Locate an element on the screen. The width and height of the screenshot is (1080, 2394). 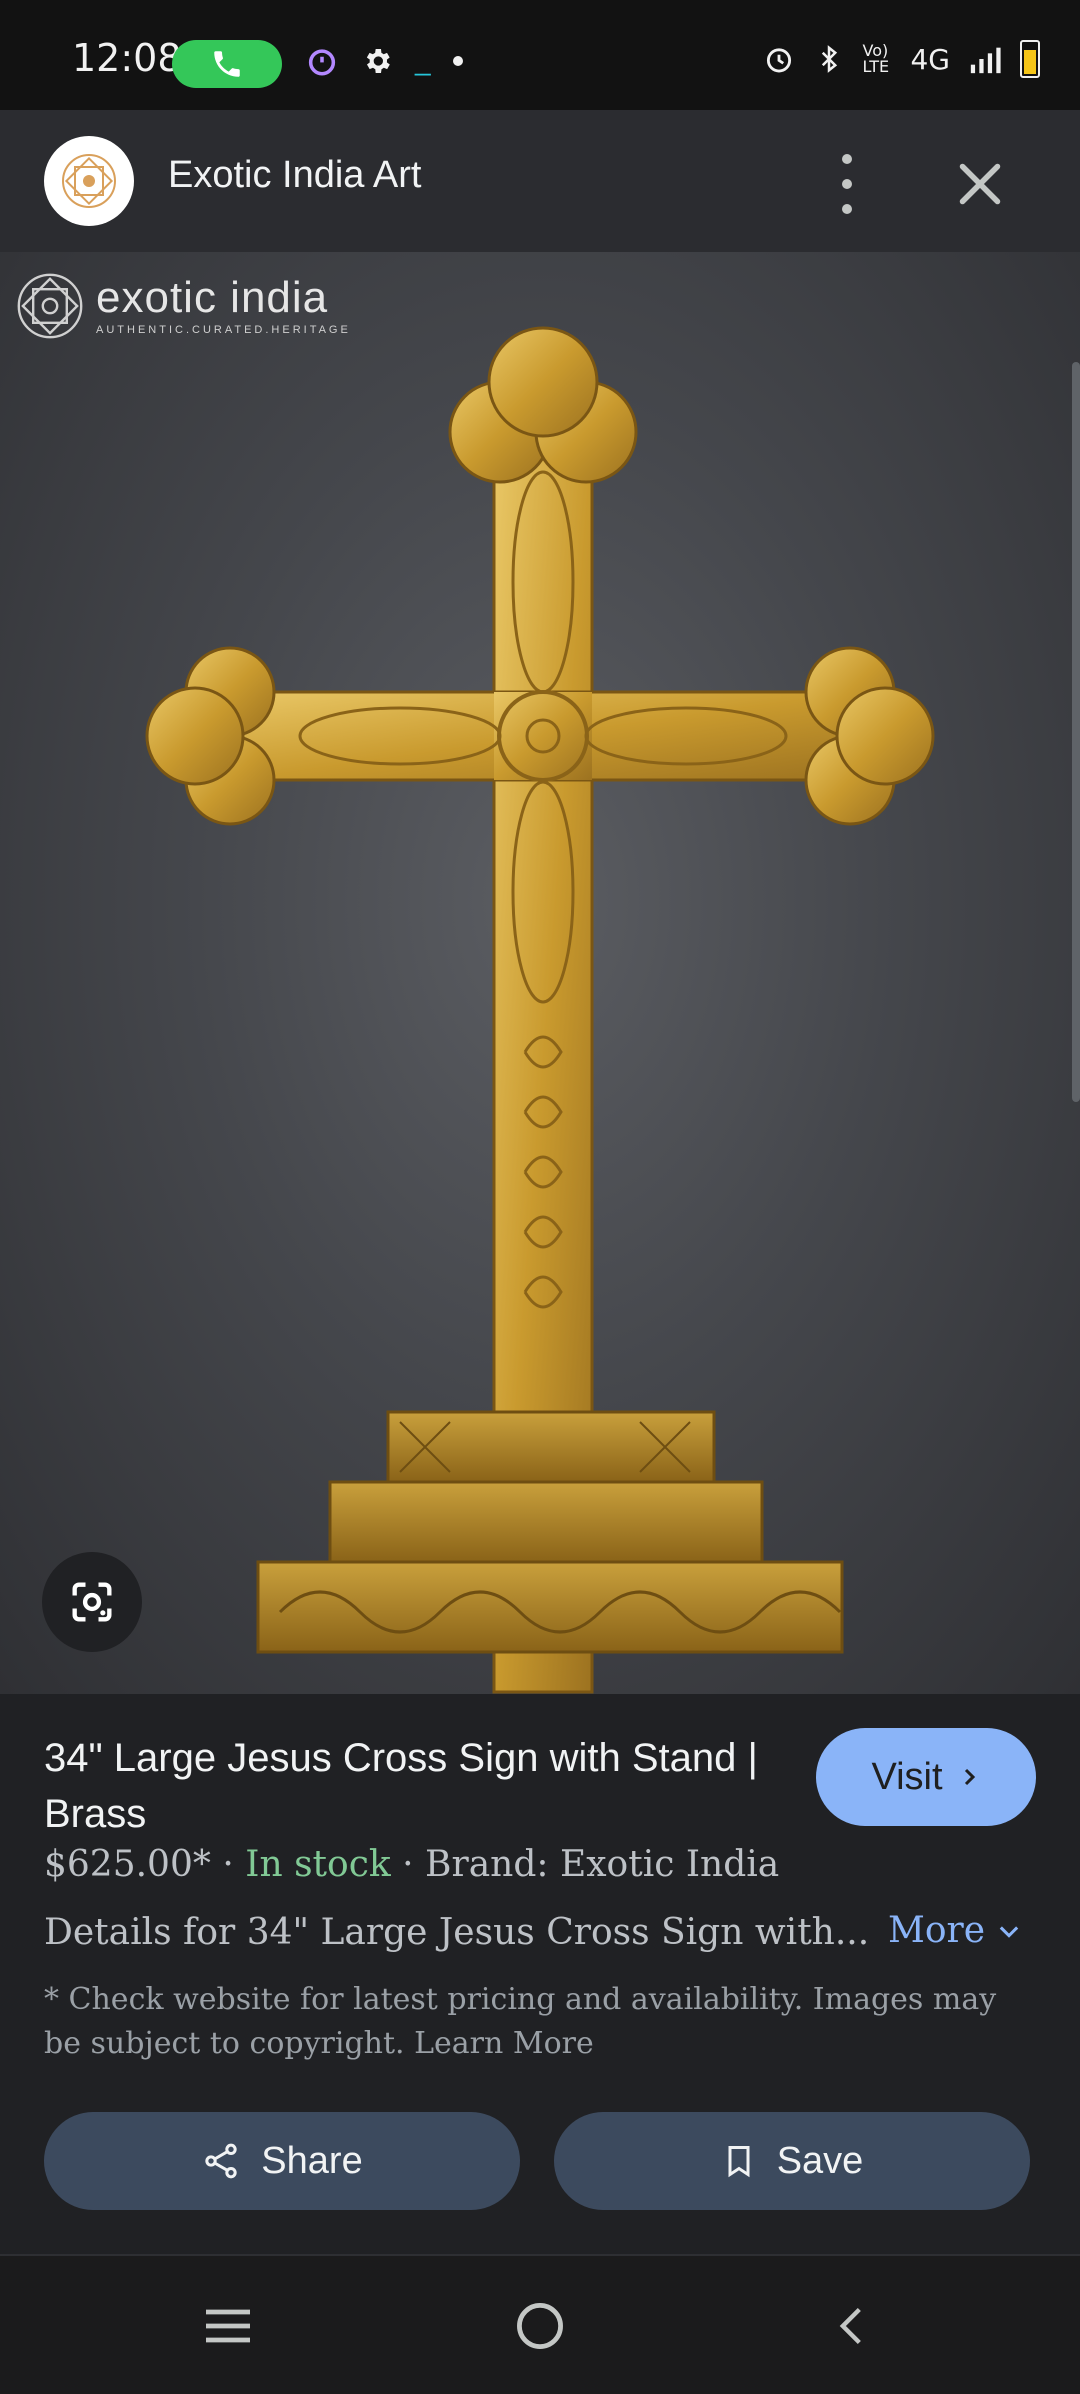
price: $625.00* is located at coordinates (127, 1864).